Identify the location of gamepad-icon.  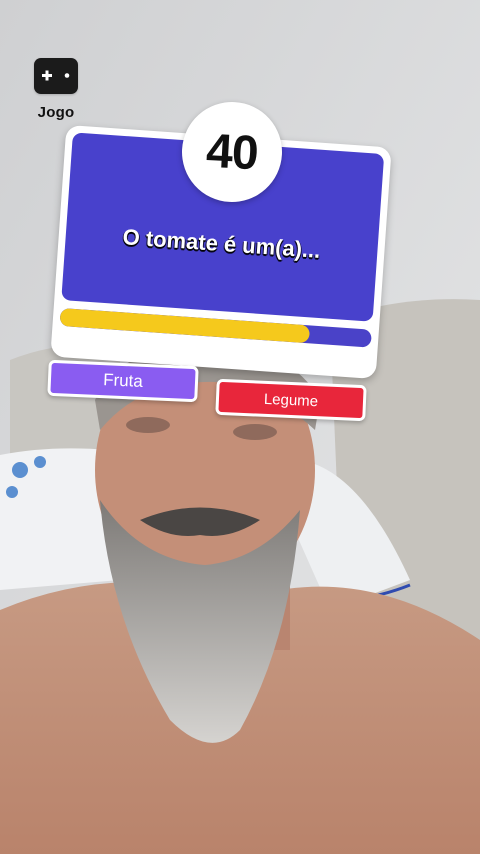
(56, 76).